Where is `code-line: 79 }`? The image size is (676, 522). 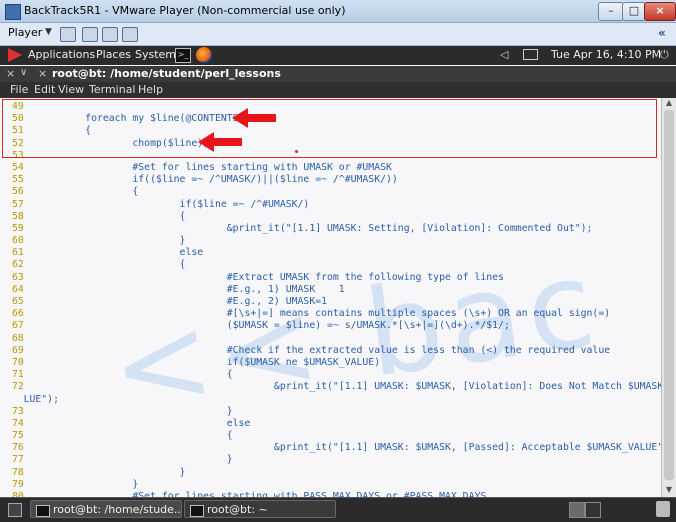 code-line: 79 } is located at coordinates (338, 485).